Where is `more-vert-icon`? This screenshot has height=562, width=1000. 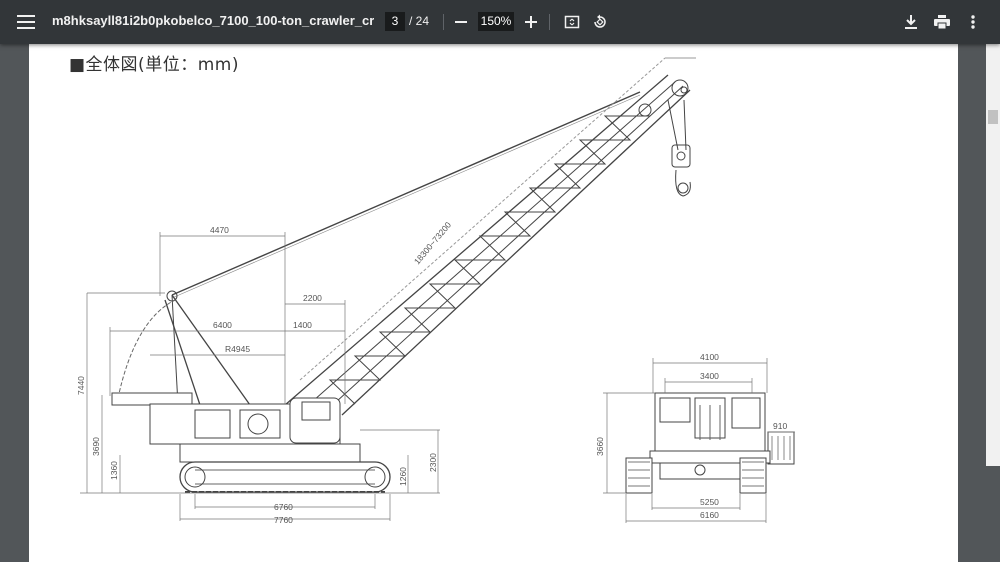
more-vert-icon is located at coordinates (973, 22).